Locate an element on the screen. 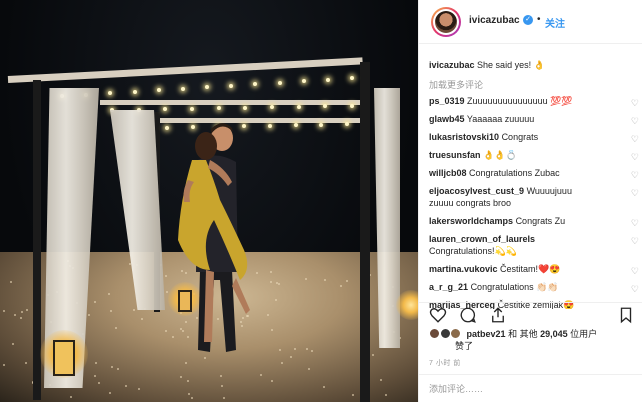 The image size is (642, 402). caption-text: She said yes! 👌 is located at coordinates (511, 65).